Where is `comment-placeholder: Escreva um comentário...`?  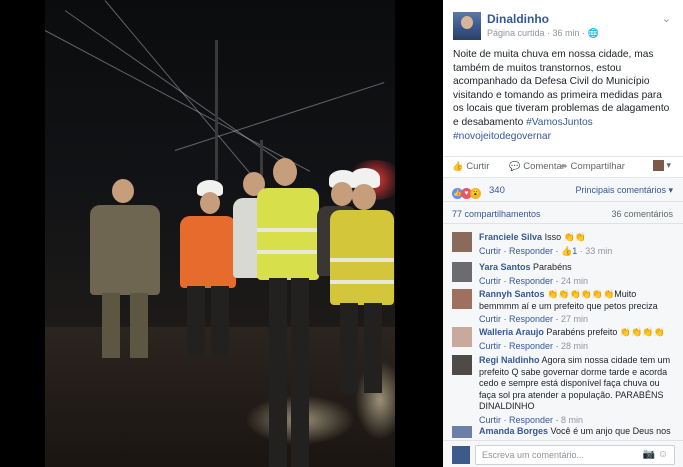 comment-placeholder: Escreva um comentário... is located at coordinates (533, 455).